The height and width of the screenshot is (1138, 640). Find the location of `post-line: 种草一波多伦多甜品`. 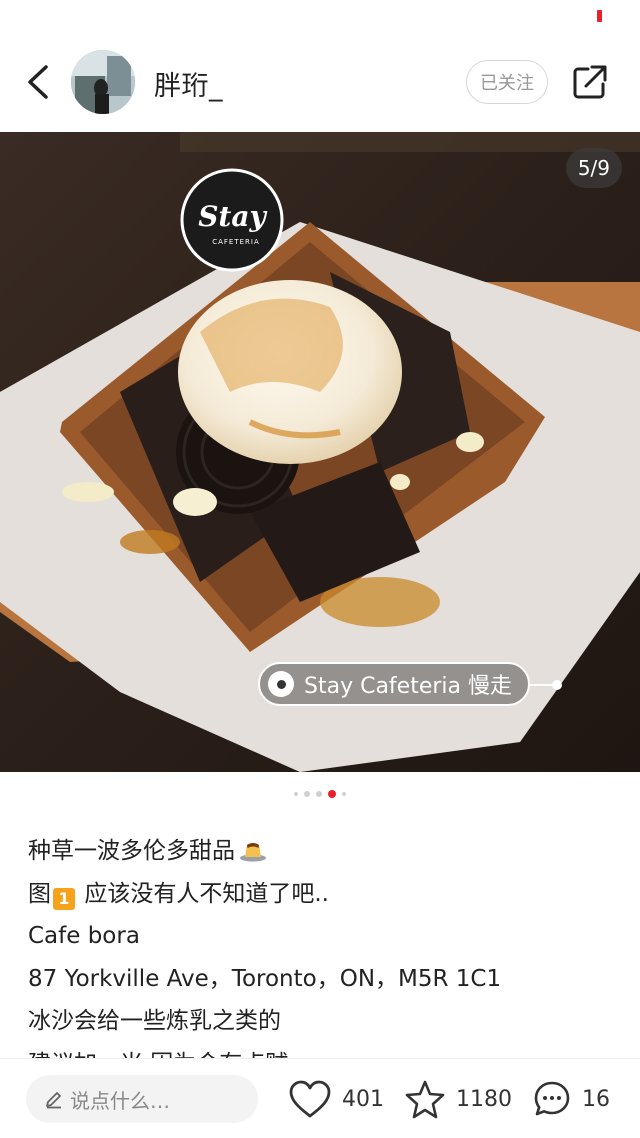

post-line: 种草一波多伦多甜品 is located at coordinates (323, 851).